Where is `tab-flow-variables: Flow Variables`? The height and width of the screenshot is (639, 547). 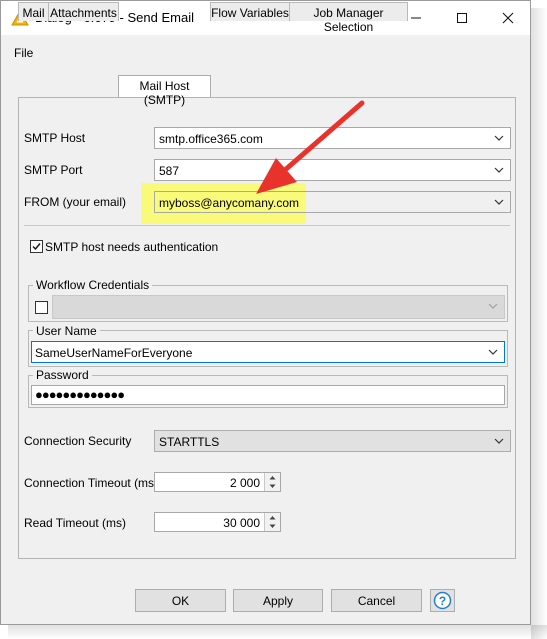 tab-flow-variables: Flow Variables is located at coordinates (250, 11).